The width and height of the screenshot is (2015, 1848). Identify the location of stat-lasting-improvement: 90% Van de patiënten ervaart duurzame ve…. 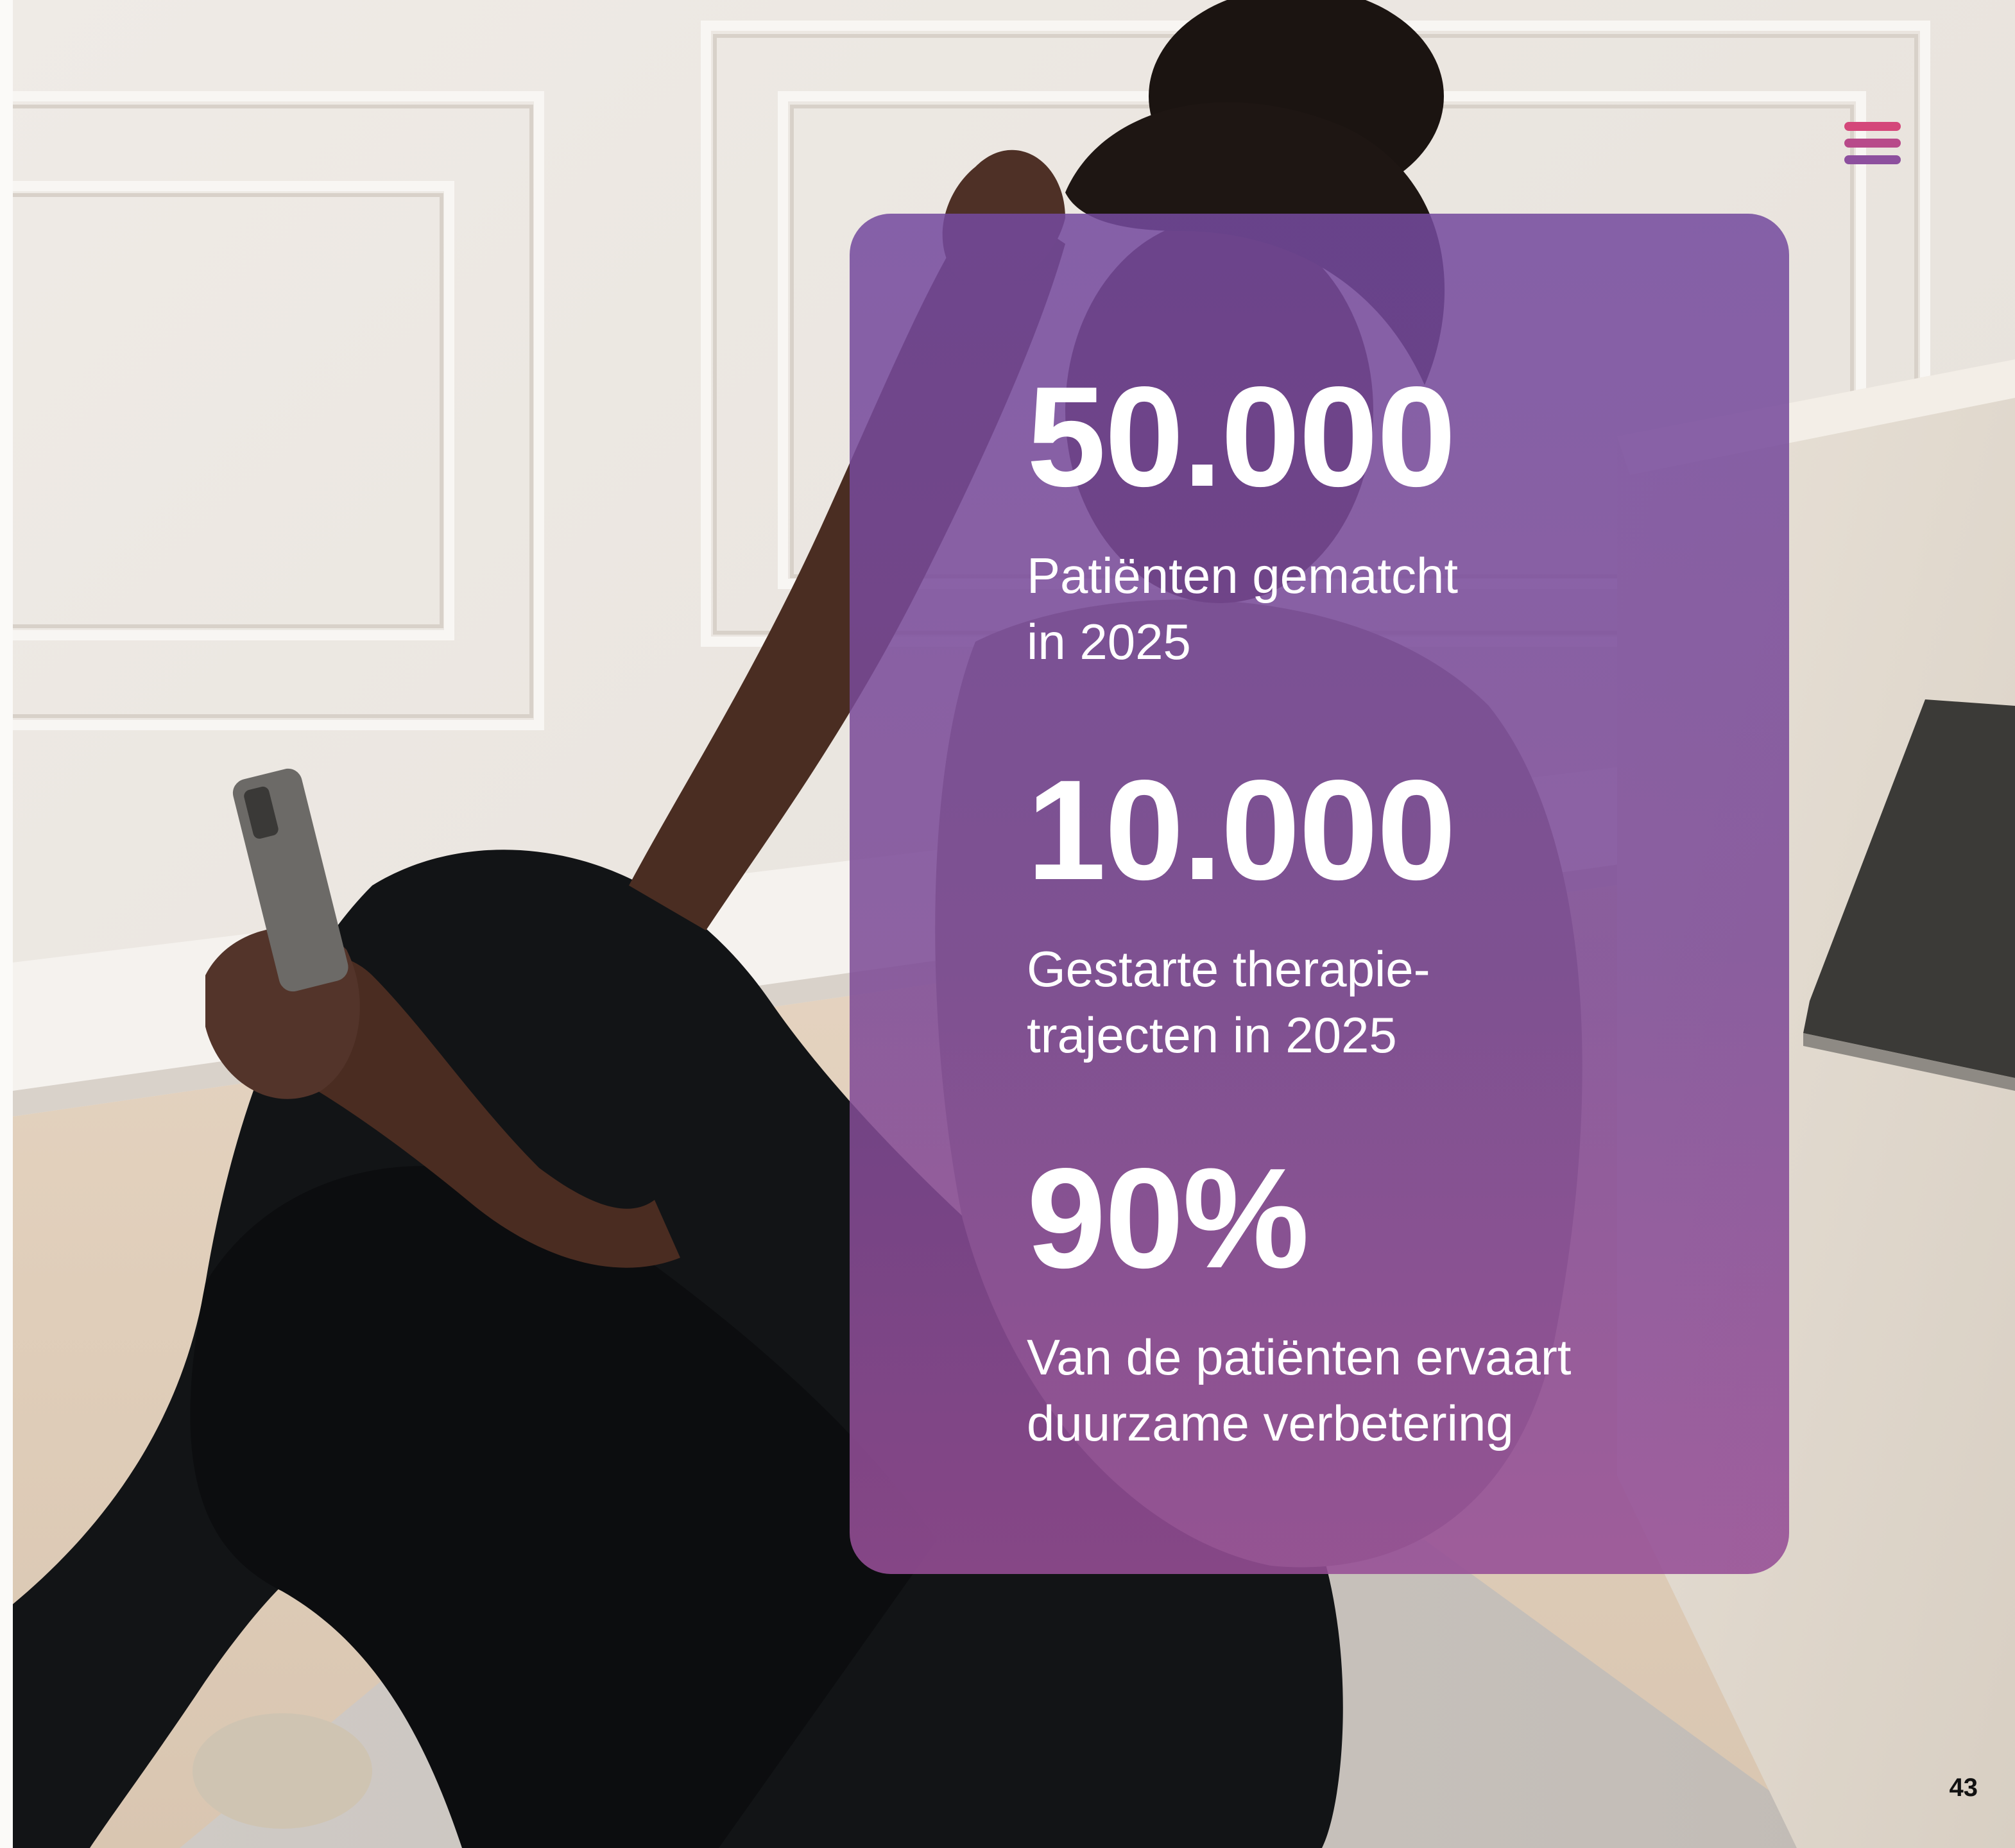
(1299, 1302).